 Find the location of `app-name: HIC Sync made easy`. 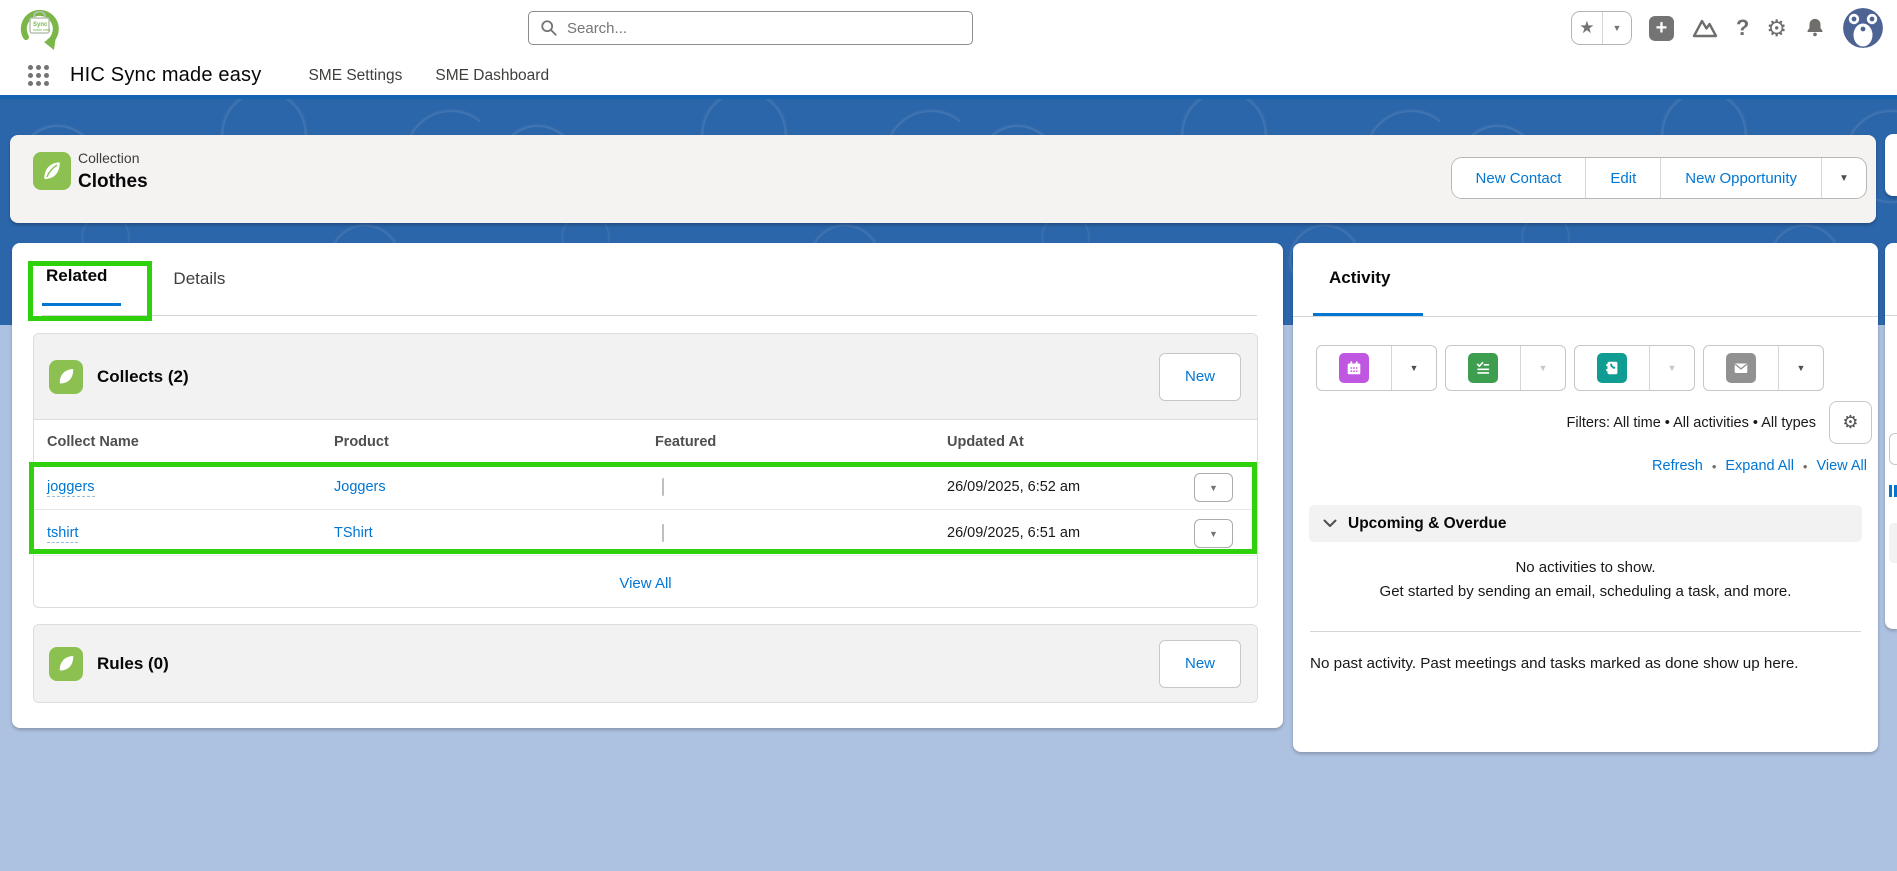

app-name: HIC Sync made easy is located at coordinates (166, 75).